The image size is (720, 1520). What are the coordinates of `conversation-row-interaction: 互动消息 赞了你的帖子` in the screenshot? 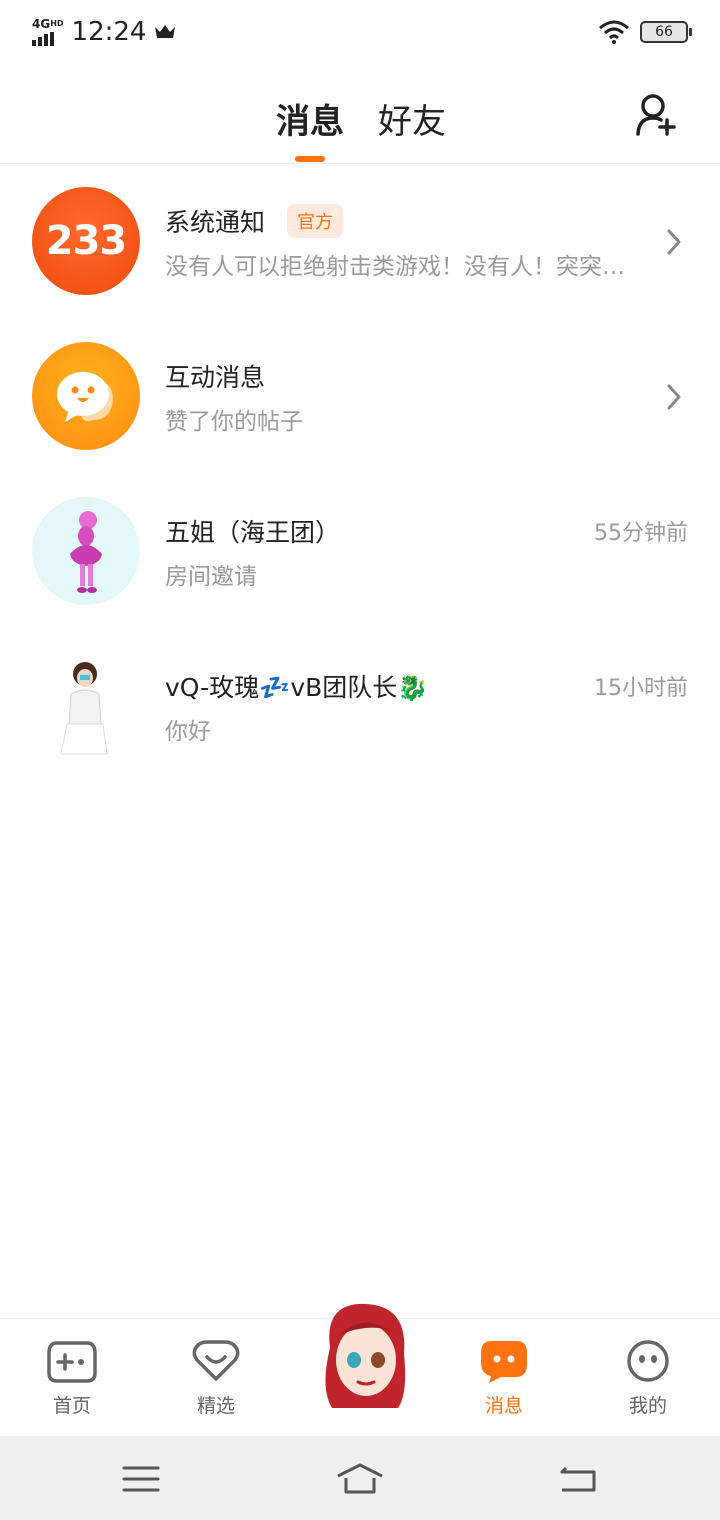 It's located at (360, 397).